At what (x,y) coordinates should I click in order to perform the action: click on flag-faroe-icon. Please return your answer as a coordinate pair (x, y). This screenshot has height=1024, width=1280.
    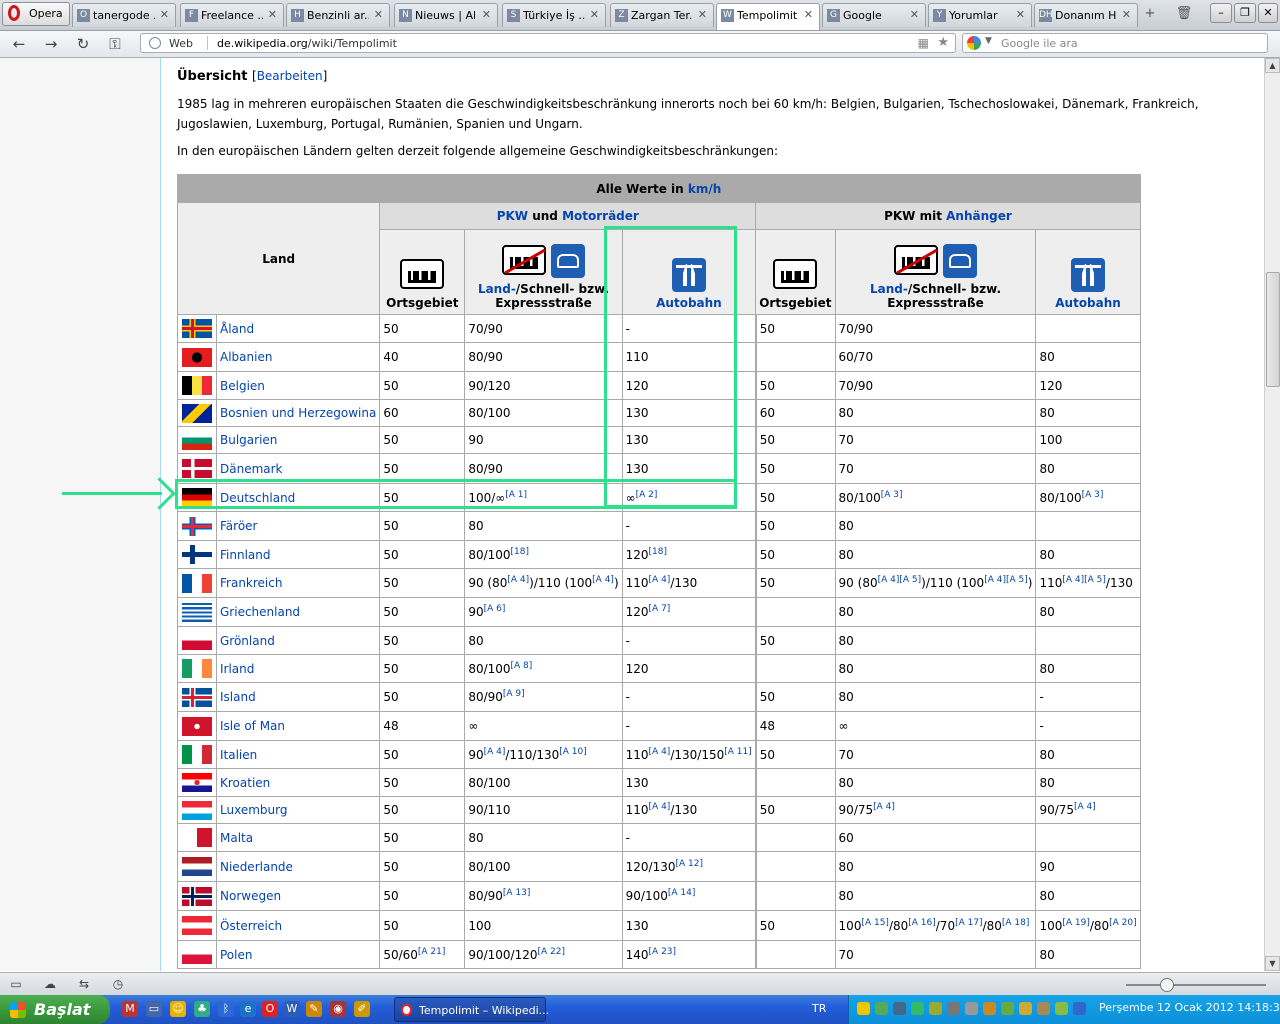
    Looking at the image, I should click on (197, 526).